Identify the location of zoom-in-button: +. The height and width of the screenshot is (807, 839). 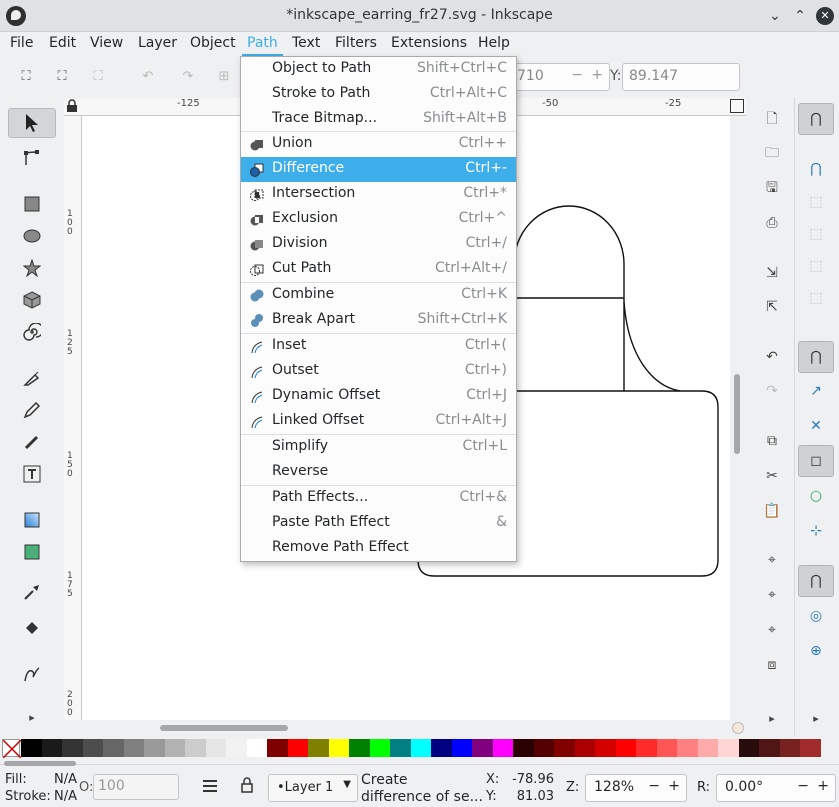
(674, 786).